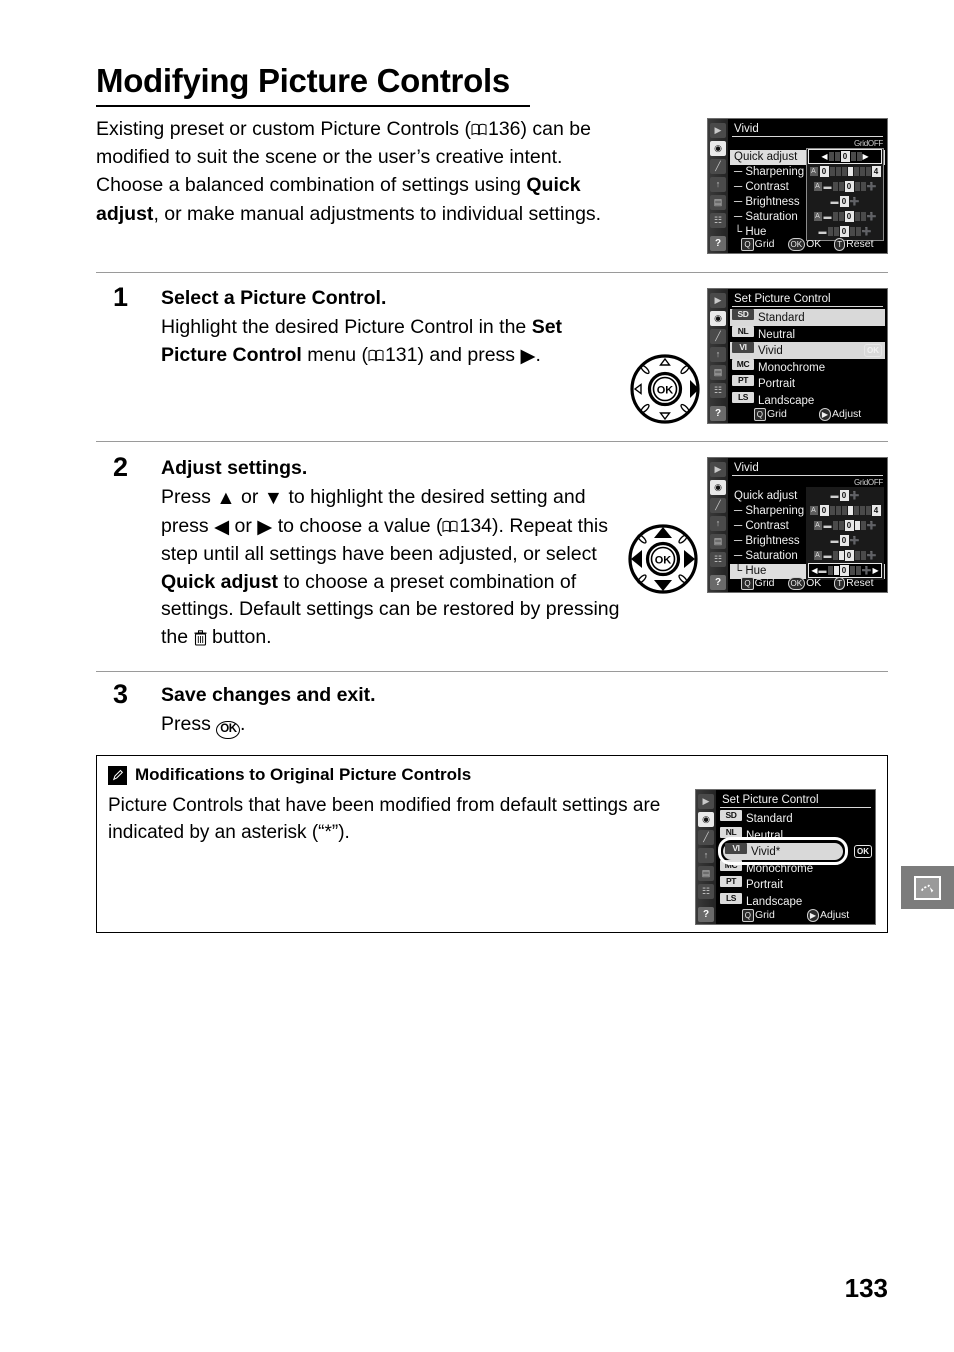 The width and height of the screenshot is (954, 1352). Describe the element at coordinates (748, 915) in the screenshot. I see `zoom-button-icon: Q` at that location.